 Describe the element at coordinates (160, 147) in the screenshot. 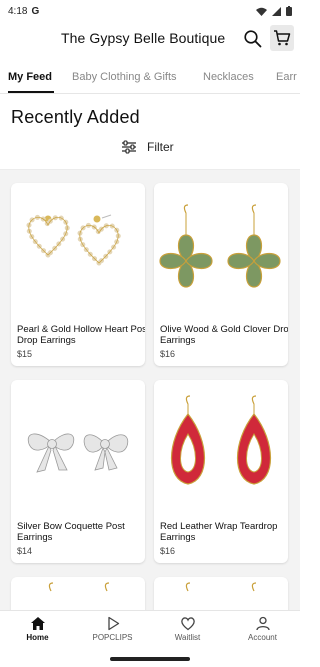

I see `filter-label: Filter` at that location.